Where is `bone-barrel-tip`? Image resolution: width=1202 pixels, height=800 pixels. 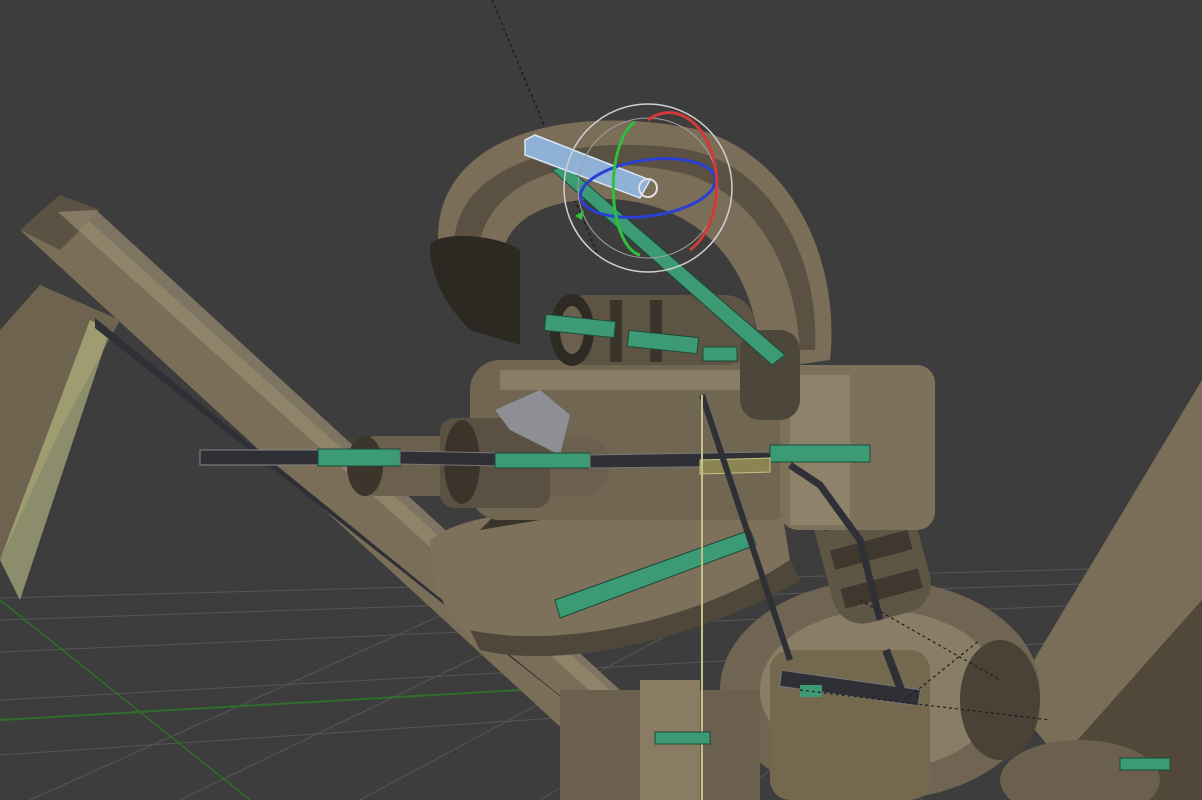 bone-barrel-tip is located at coordinates (260, 457).